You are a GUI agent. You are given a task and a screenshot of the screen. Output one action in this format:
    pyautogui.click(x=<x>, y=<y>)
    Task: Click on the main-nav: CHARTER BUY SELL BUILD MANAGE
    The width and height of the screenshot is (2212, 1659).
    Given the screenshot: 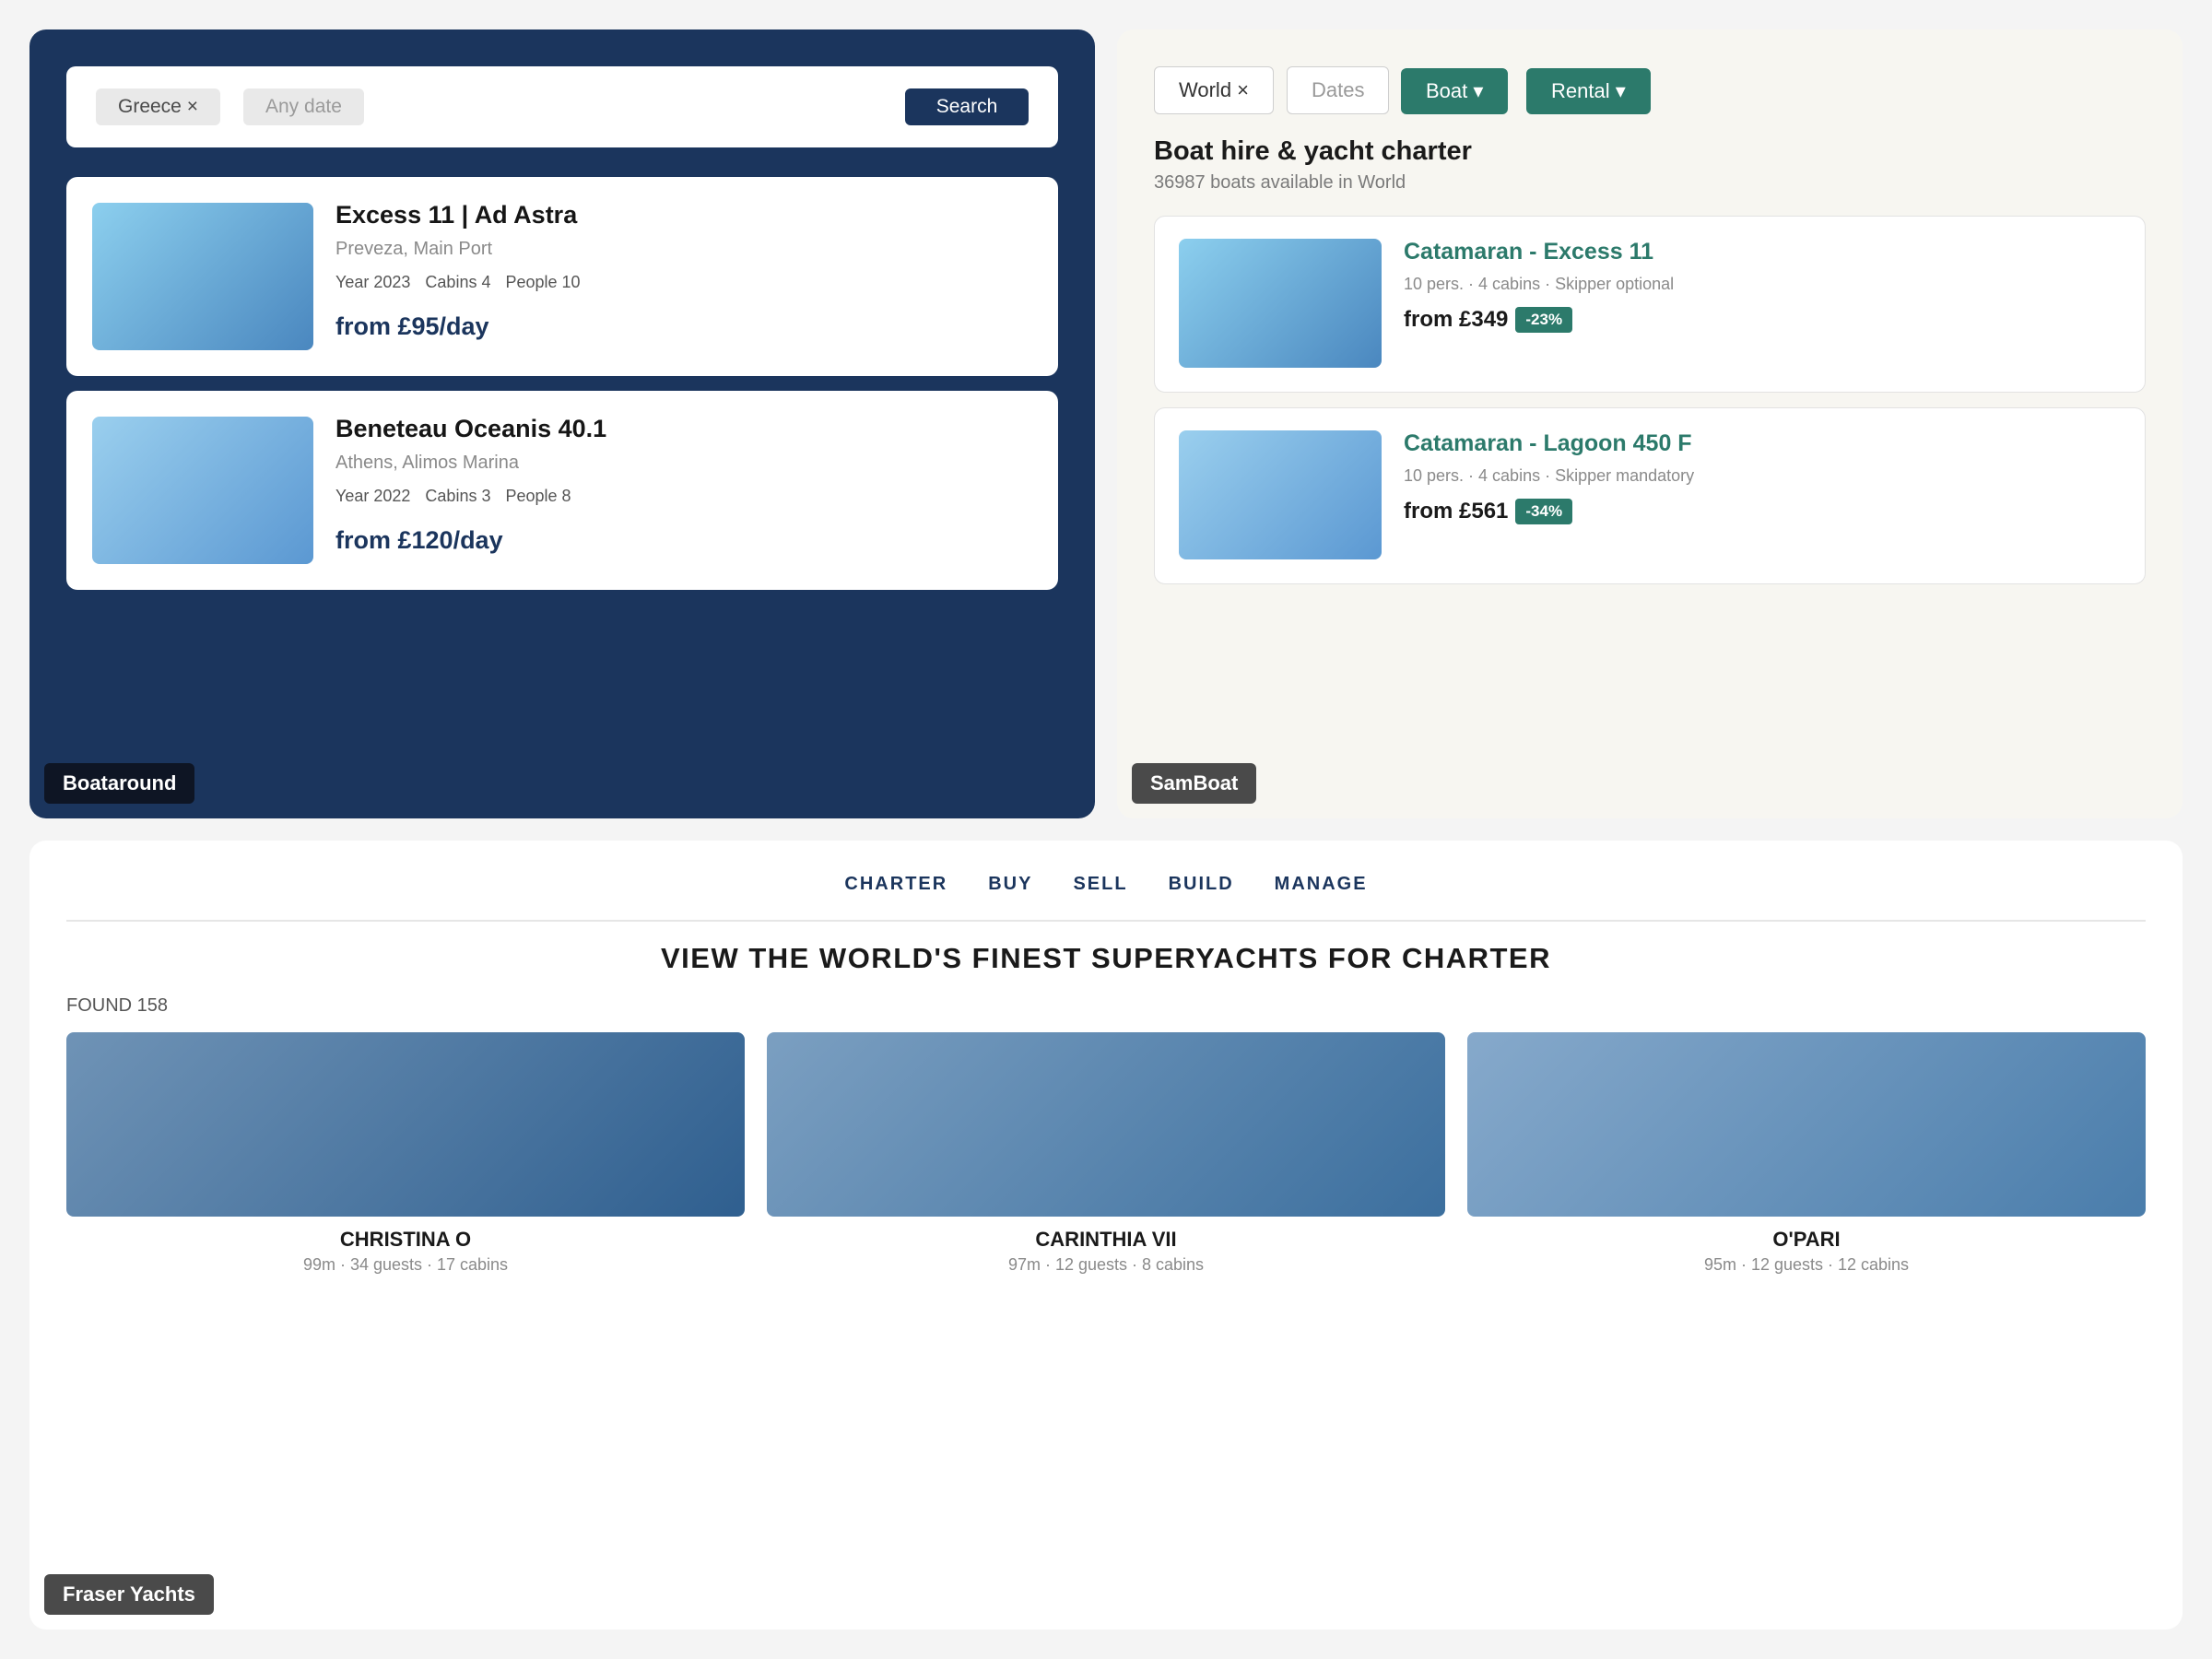 What is the action you would take?
    pyautogui.click(x=1106, y=884)
    